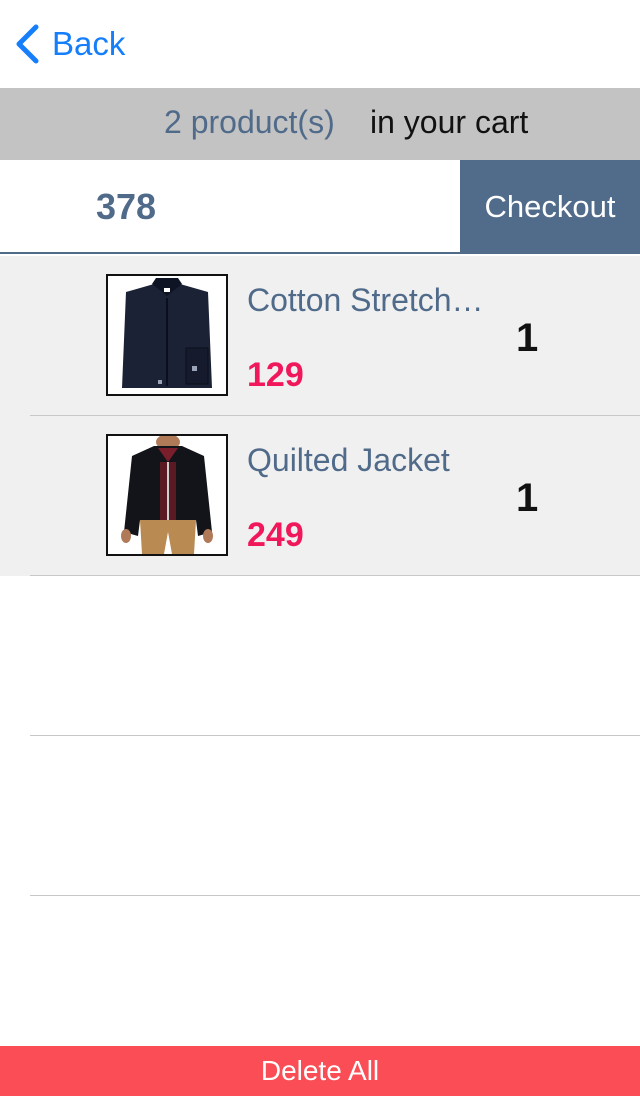  What do you see at coordinates (449, 122) in the screenshot?
I see `cart-summary-label: in your cart` at bounding box center [449, 122].